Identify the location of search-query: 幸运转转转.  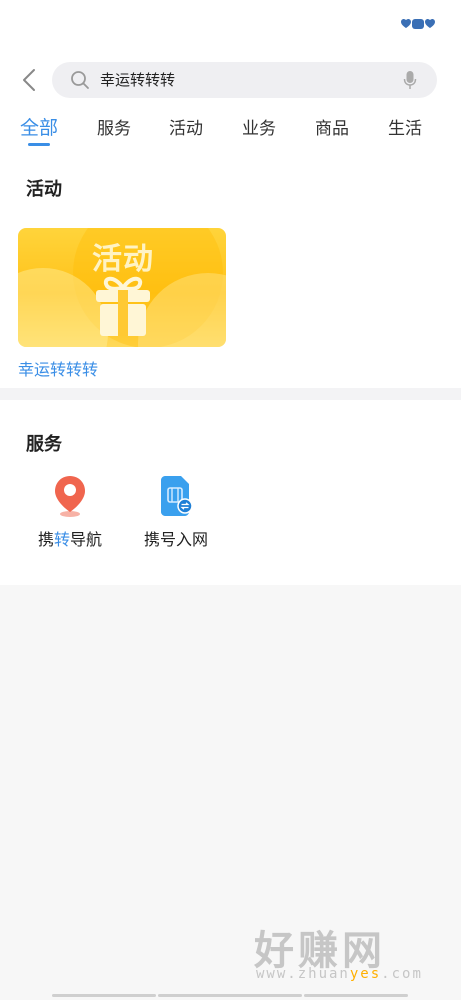
(138, 80).